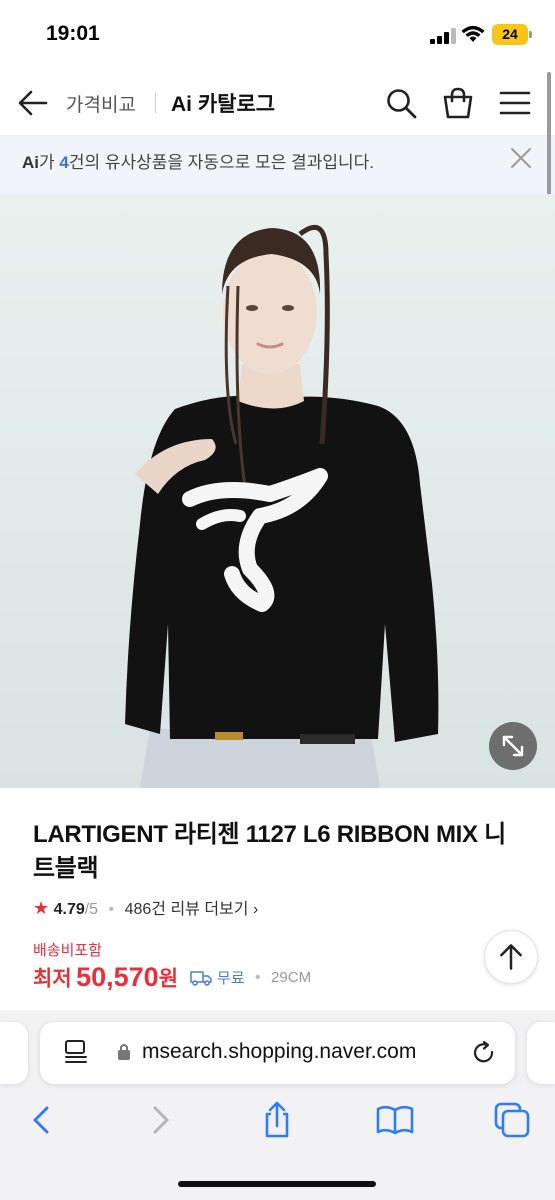  I want to click on truck-icon, so click(201, 978).